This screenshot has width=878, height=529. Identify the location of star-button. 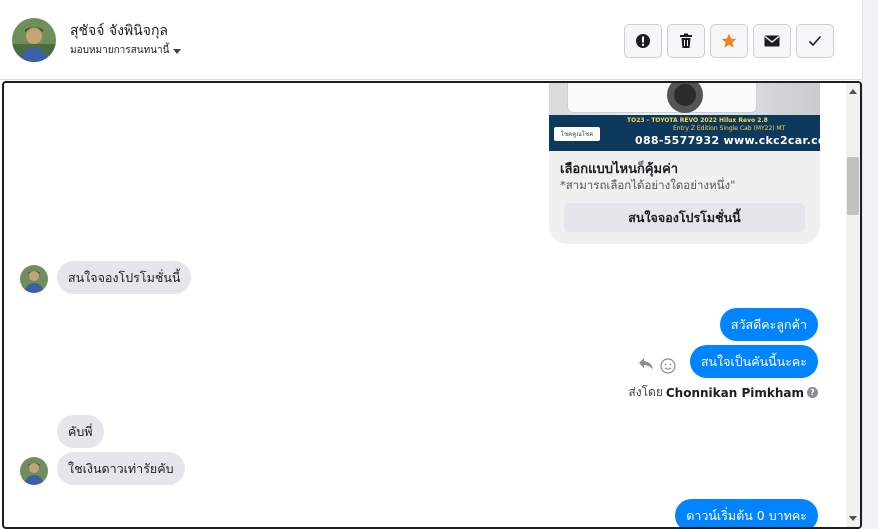
(729, 41).